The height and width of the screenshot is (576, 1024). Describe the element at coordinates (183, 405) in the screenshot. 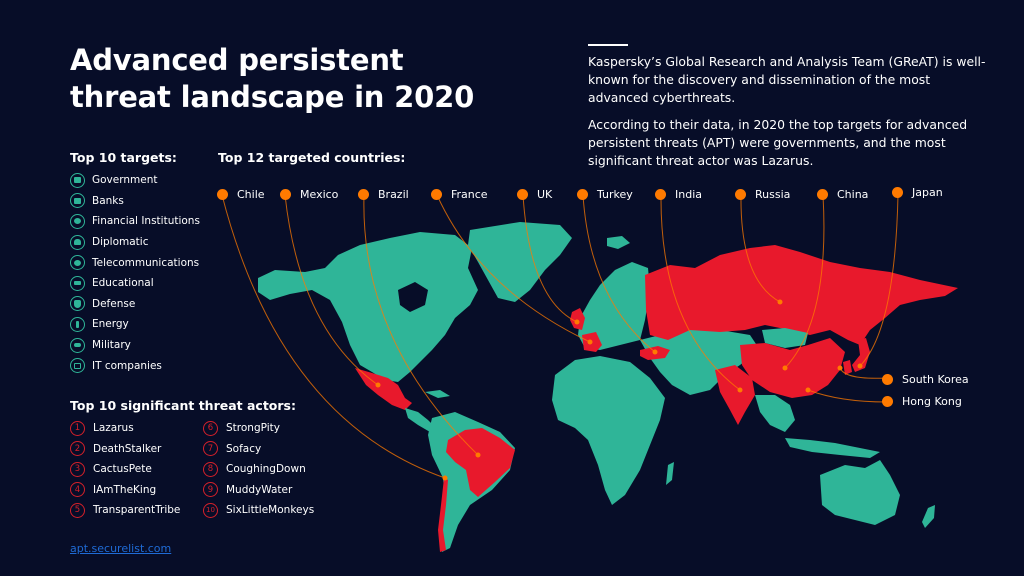

I see `actors-heading: Top 10 significant threat actors:` at that location.